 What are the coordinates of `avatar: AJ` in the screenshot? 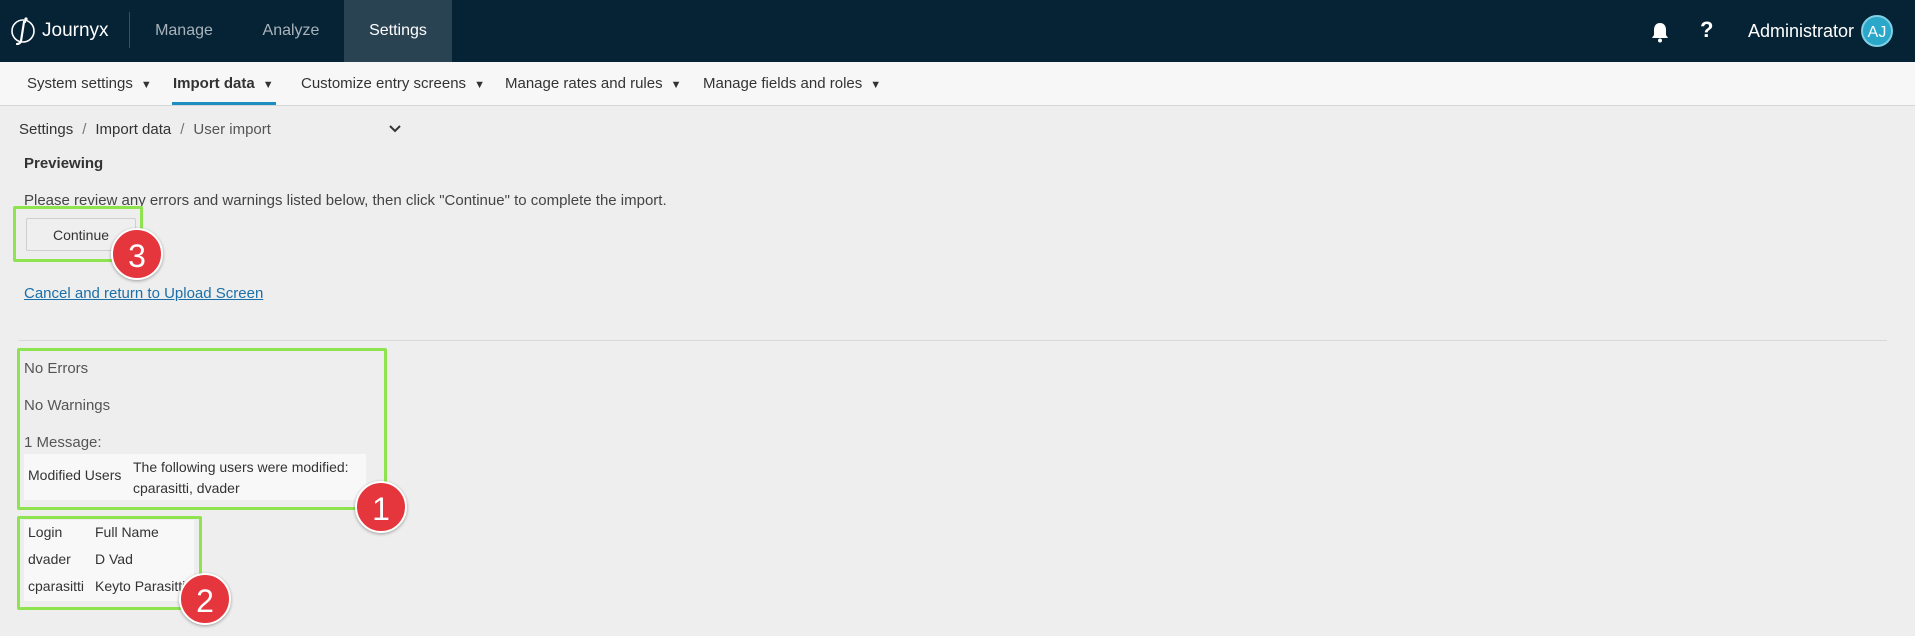 It's located at (1877, 31).